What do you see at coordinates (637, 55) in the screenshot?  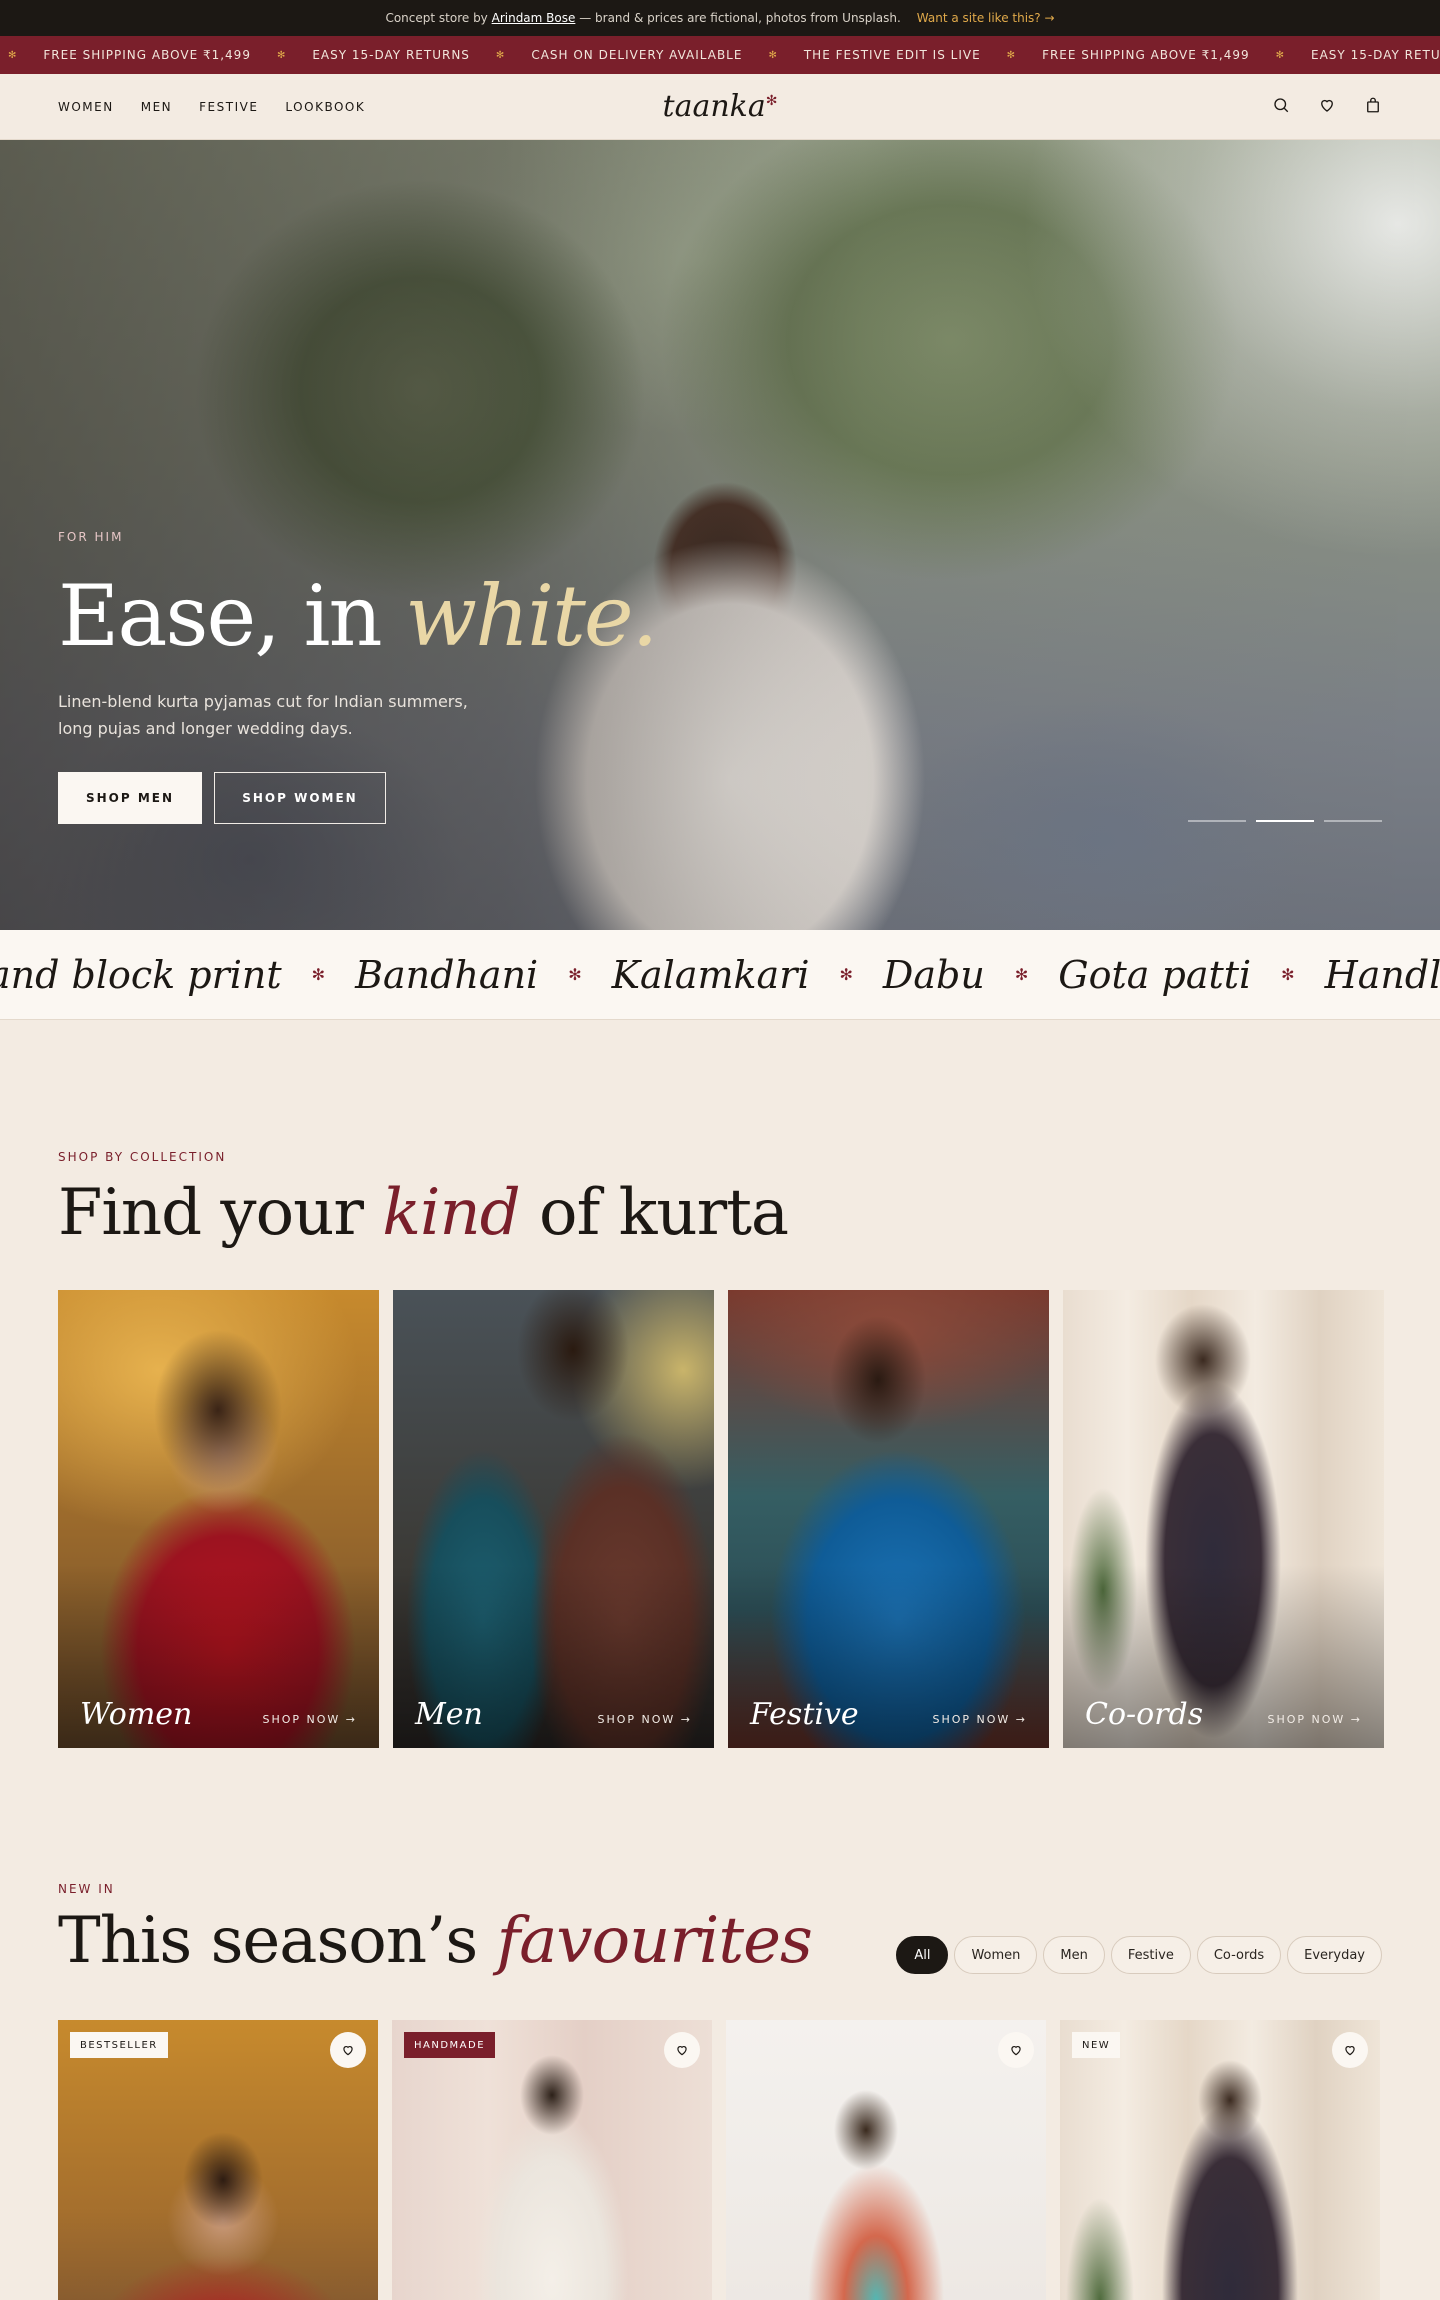 I see `ticker-item: CASH ON DELIVERY AVAILABLE` at bounding box center [637, 55].